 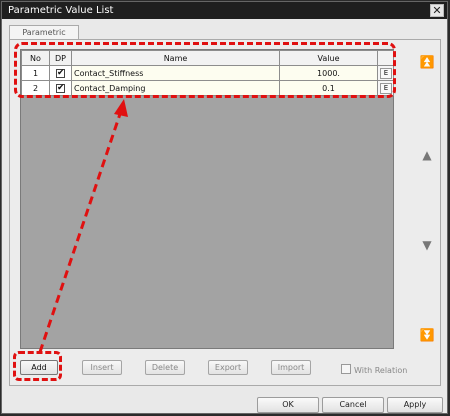 What do you see at coordinates (385, 58) in the screenshot?
I see `column-header-e` at bounding box center [385, 58].